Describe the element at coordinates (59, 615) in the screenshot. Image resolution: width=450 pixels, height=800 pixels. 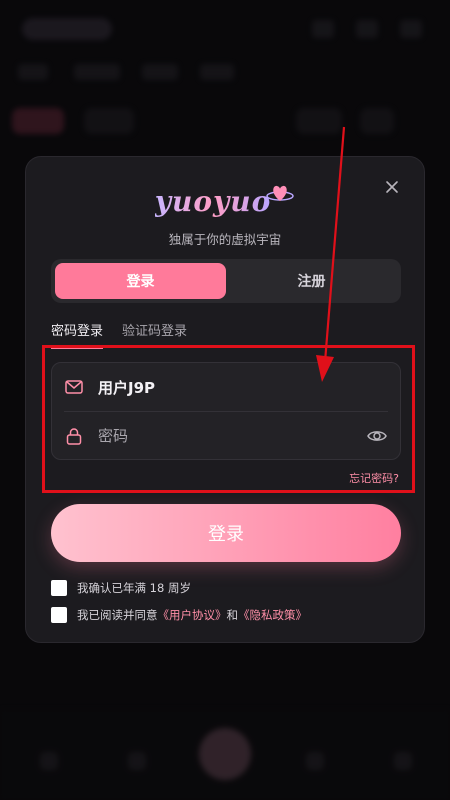
I see `terms-checkbox` at that location.